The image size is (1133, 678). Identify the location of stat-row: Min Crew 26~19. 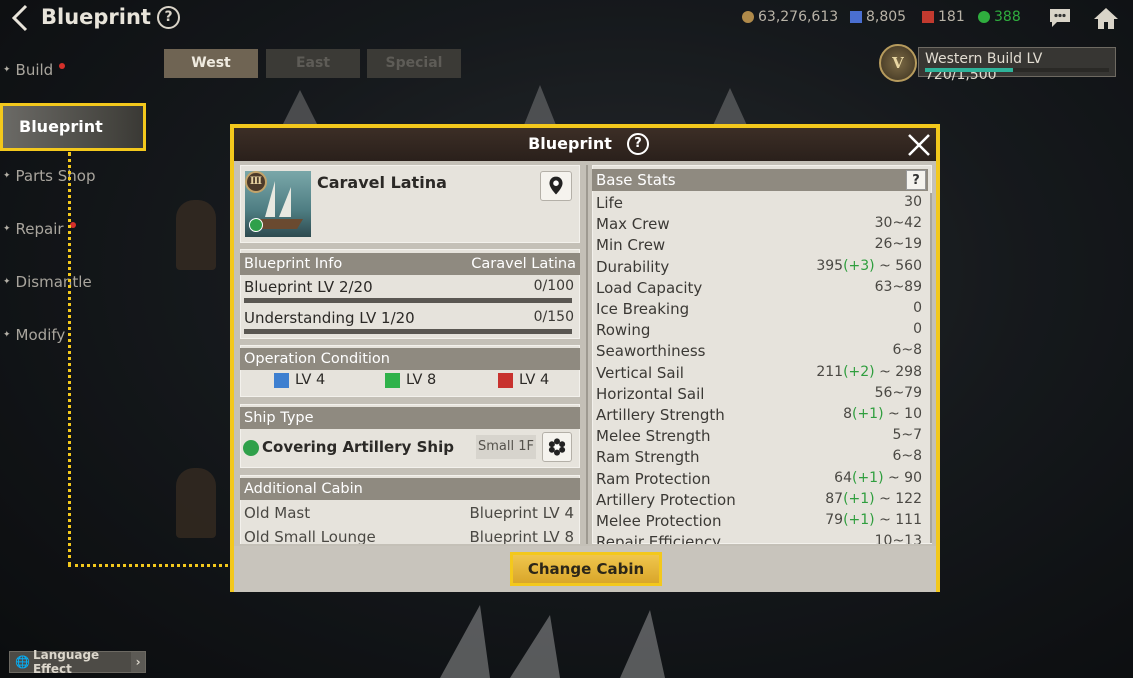
(760, 246).